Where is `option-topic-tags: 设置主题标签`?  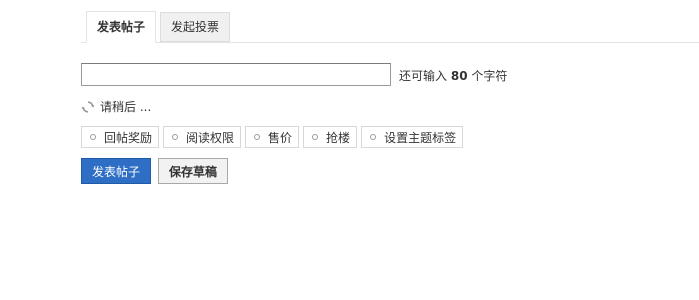 option-topic-tags: 设置主题标签 is located at coordinates (412, 137).